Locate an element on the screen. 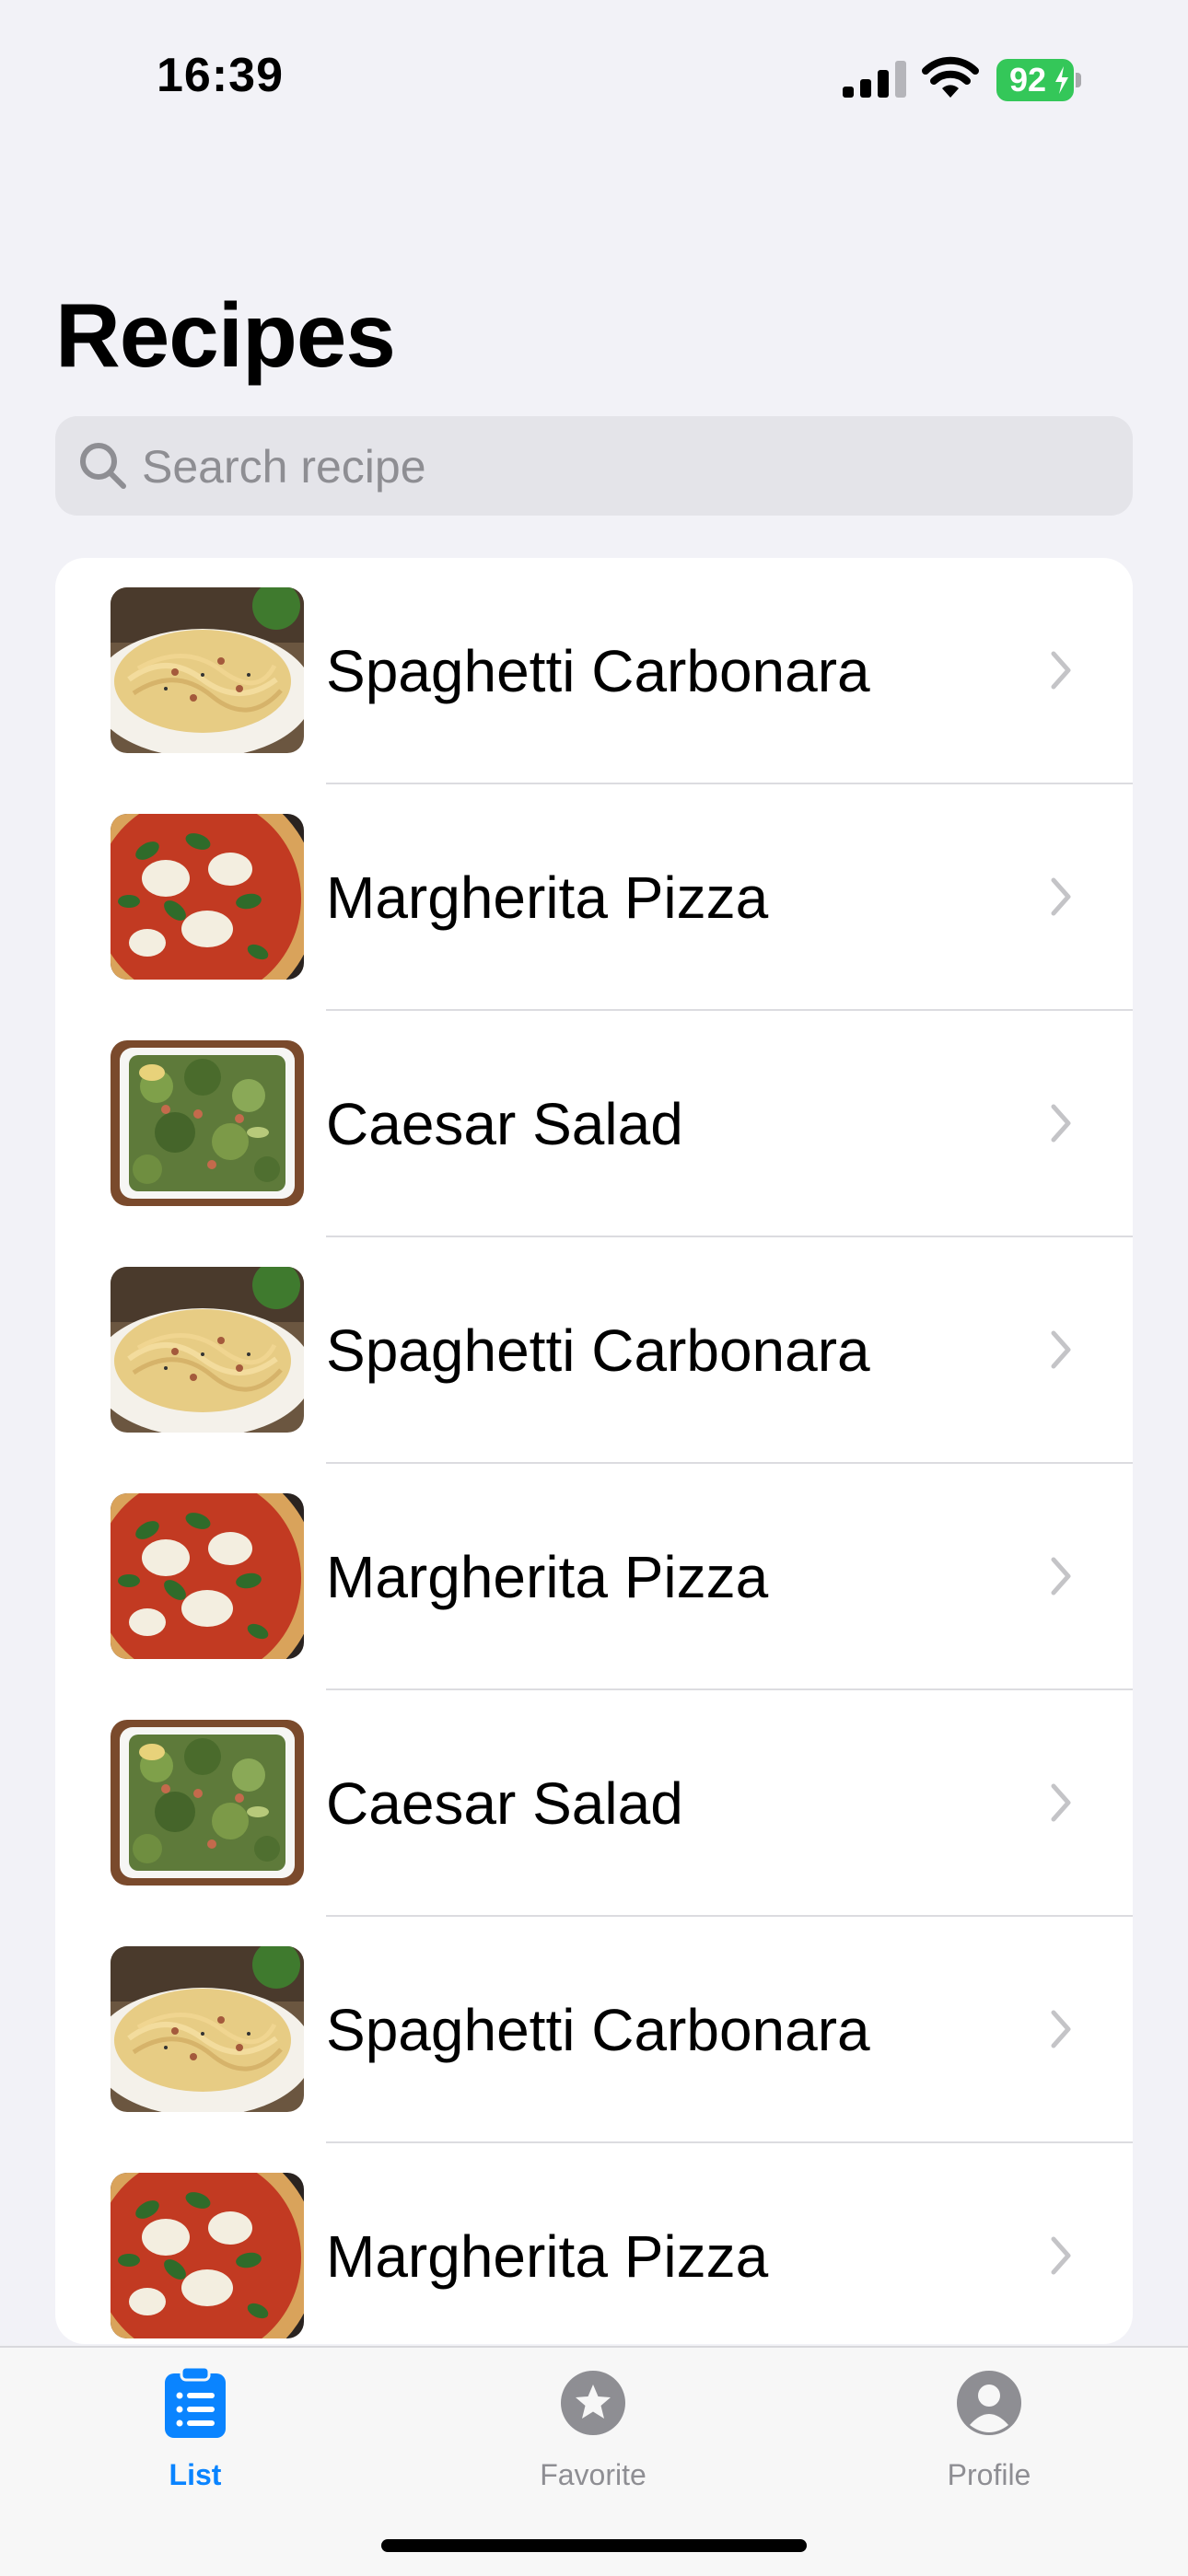 Image resolution: width=1188 pixels, height=2576 pixels. tab-label: List is located at coordinates (195, 2474).